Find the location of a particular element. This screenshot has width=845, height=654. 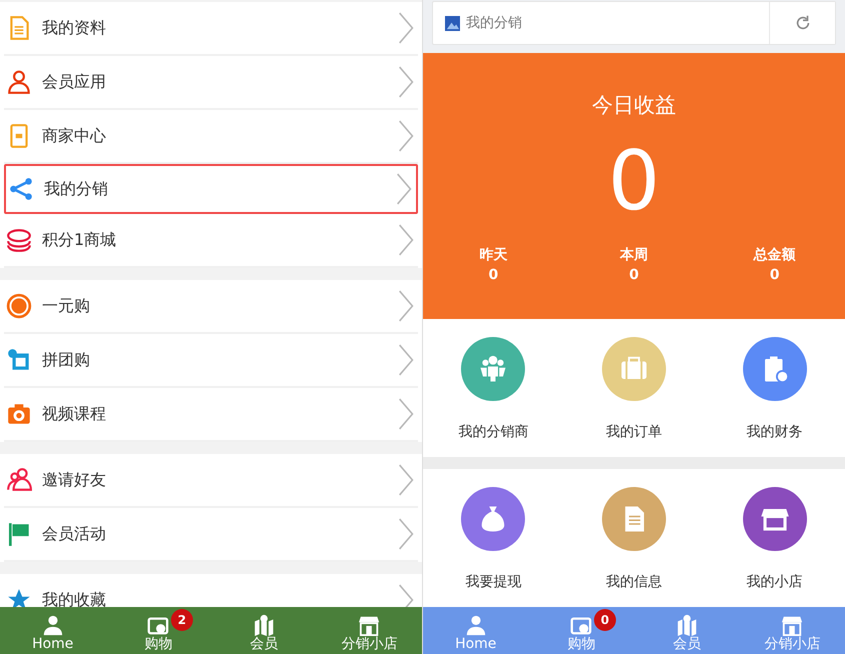

menu-tile: 我的小店 is located at coordinates (774, 538).